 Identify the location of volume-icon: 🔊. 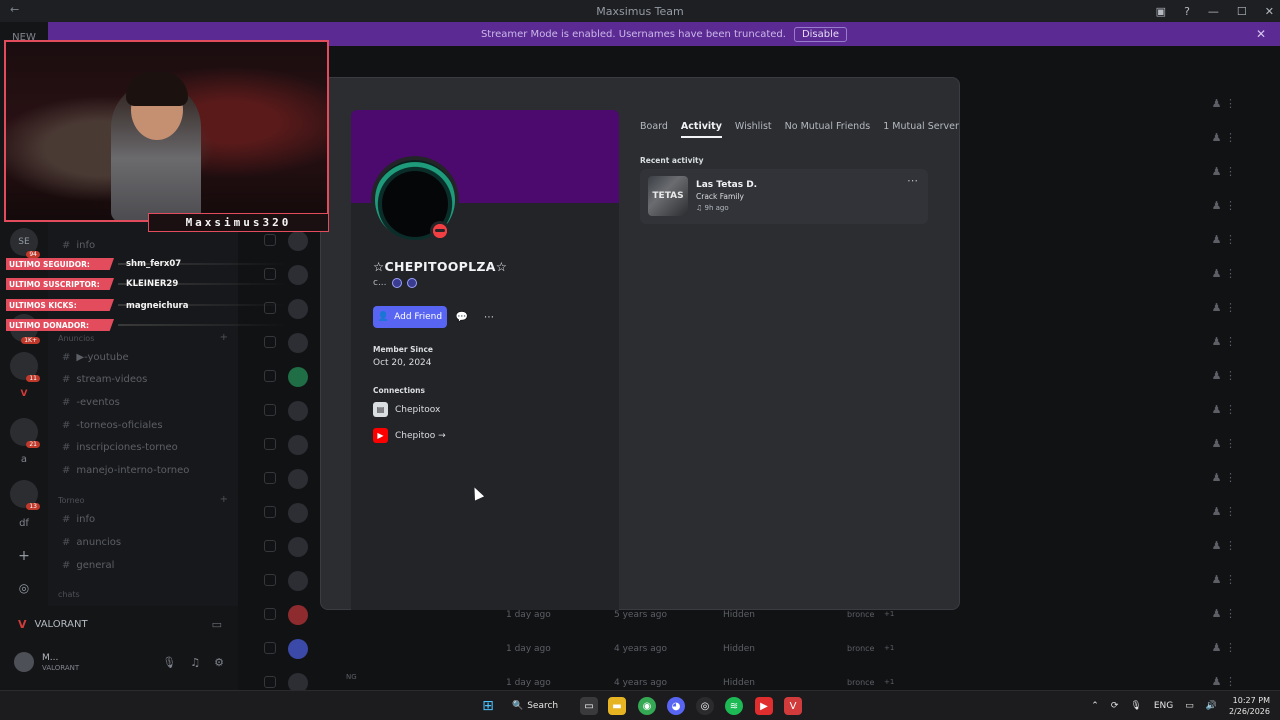
(1211, 706).